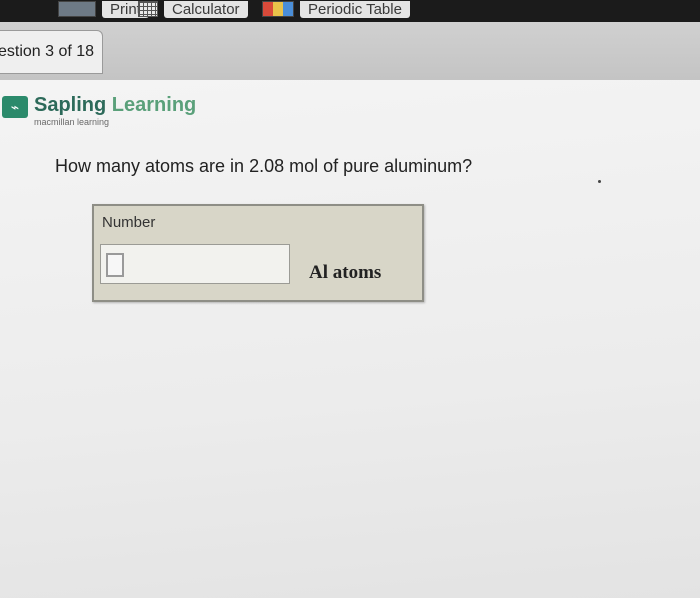 The image size is (700, 598). What do you see at coordinates (103, 9) in the screenshot?
I see `print-button: Print` at bounding box center [103, 9].